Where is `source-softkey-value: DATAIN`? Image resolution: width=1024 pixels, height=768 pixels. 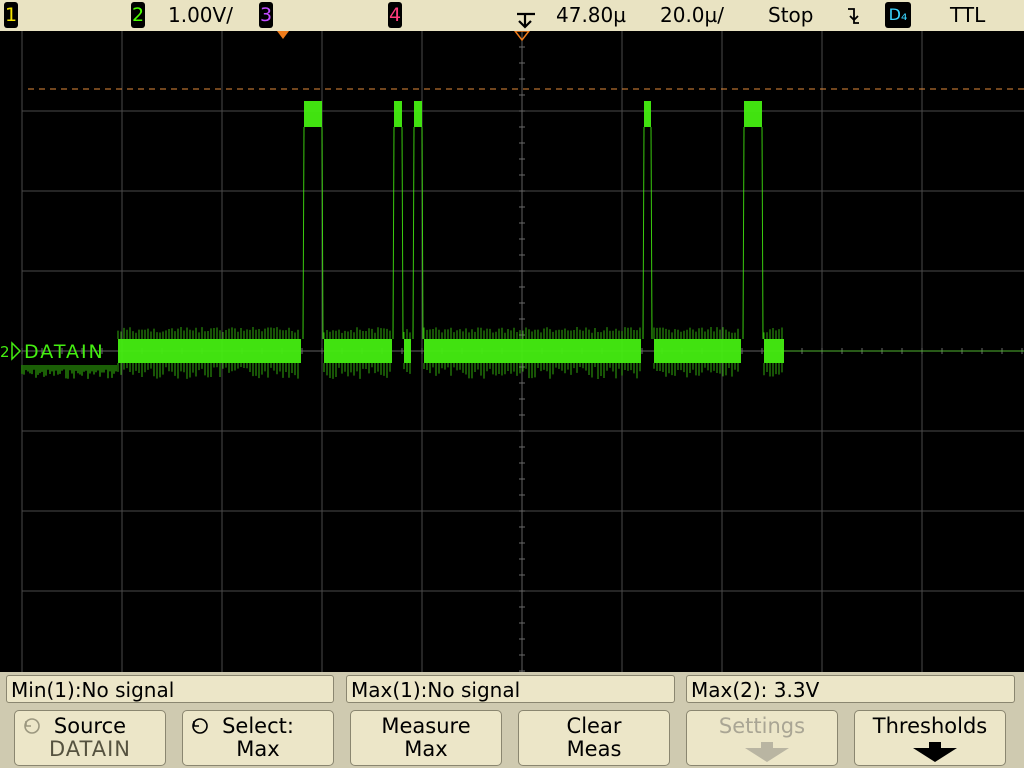 source-softkey-value: DATAIN is located at coordinates (89, 749).